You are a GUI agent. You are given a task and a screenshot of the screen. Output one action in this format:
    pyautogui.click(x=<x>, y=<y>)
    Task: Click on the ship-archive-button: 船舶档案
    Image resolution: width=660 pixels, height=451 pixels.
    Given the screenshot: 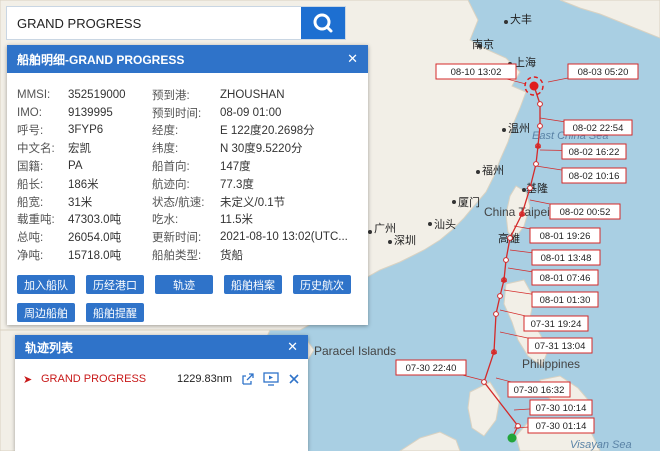 What is the action you would take?
    pyautogui.click(x=253, y=284)
    